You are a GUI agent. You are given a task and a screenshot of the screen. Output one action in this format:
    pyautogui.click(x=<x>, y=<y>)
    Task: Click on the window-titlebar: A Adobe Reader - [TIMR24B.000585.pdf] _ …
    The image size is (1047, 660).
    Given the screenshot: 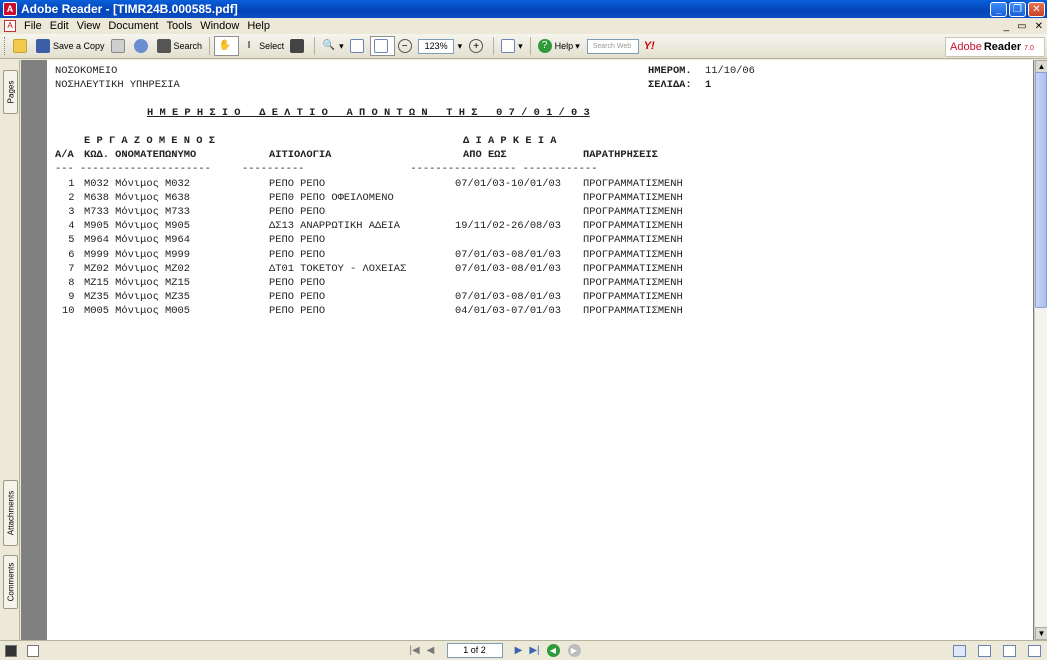 What is the action you would take?
    pyautogui.click(x=523, y=9)
    